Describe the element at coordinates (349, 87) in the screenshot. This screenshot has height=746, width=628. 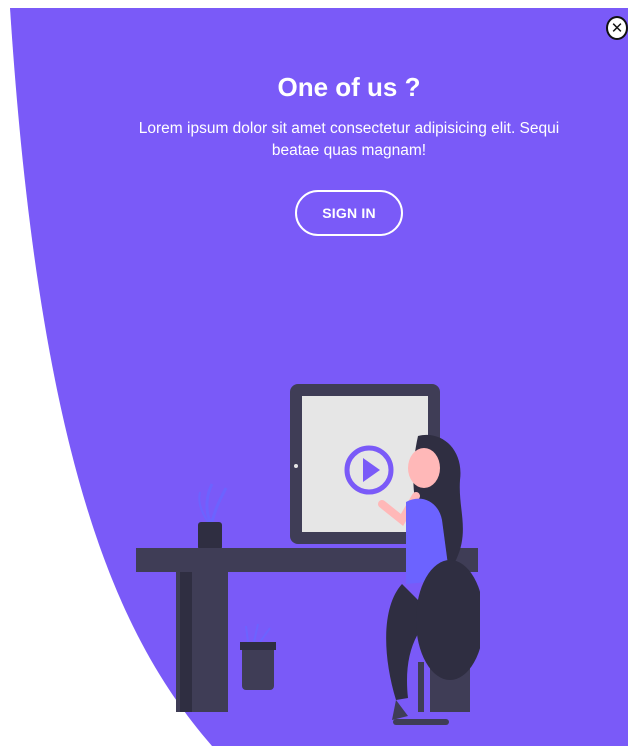
I see `panel-title: One of us ?` at that location.